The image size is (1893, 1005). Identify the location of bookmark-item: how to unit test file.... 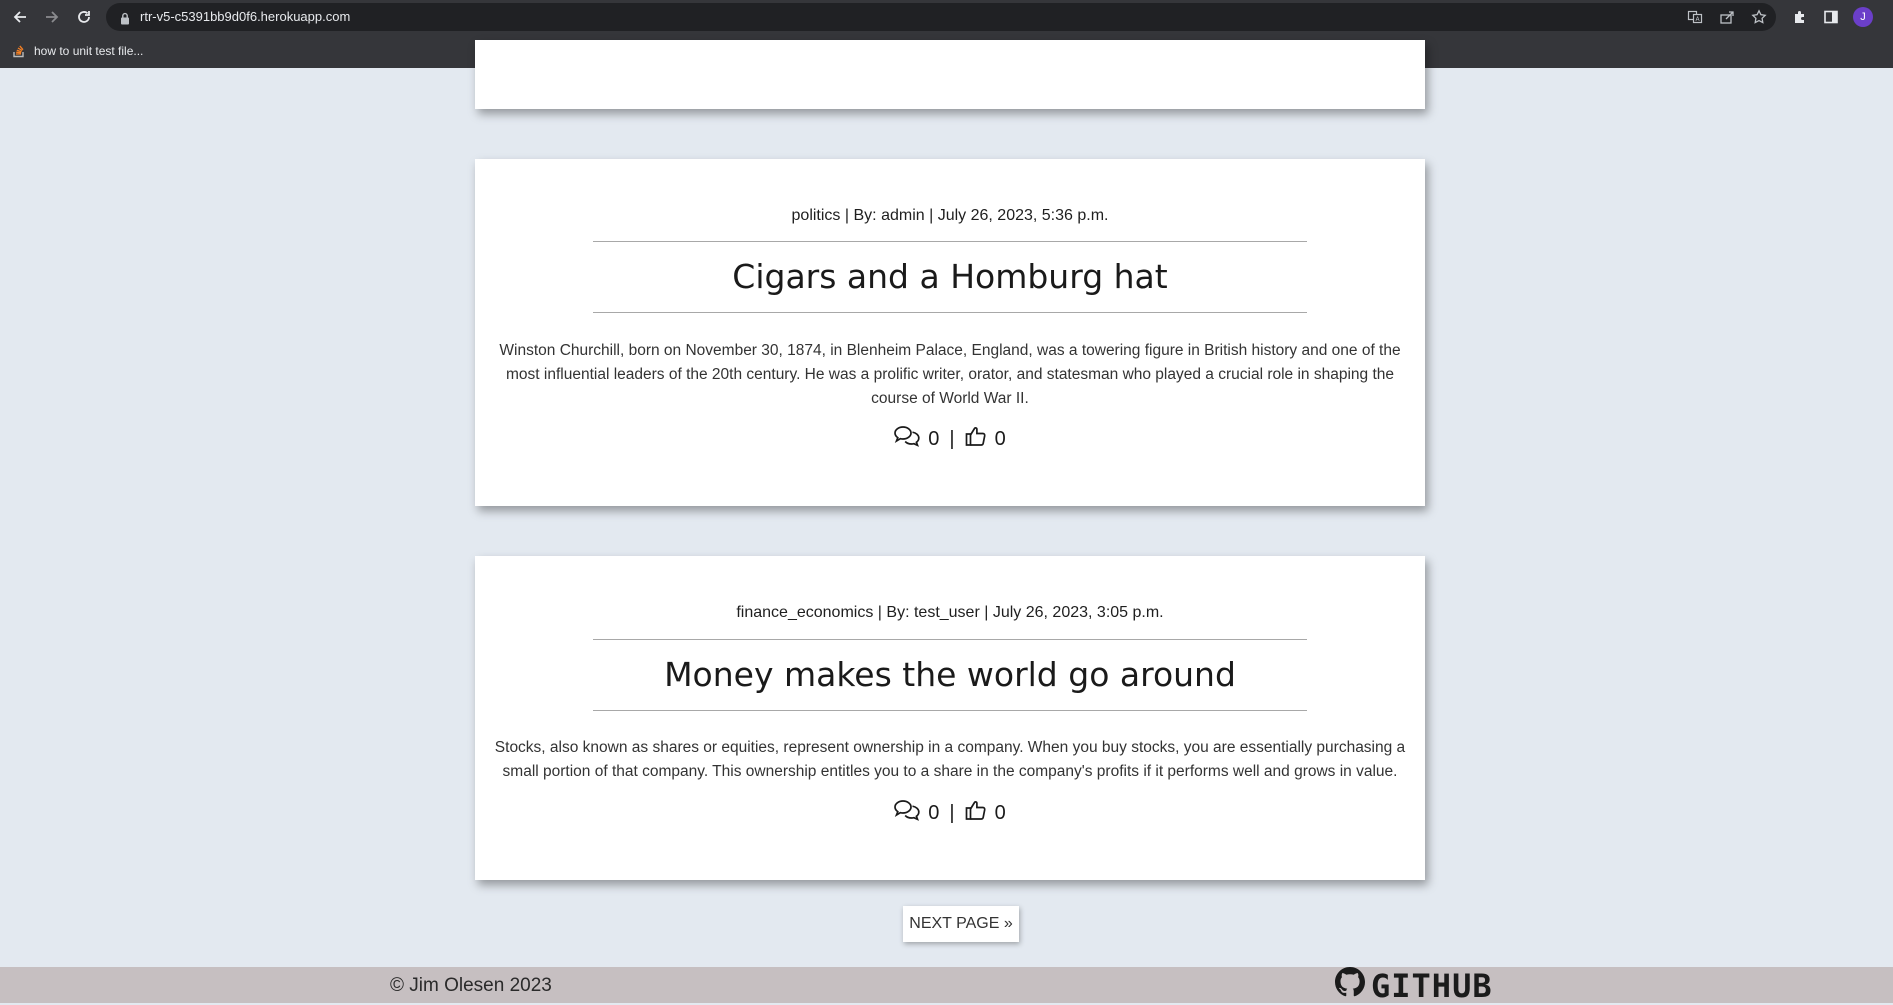
(77, 51).